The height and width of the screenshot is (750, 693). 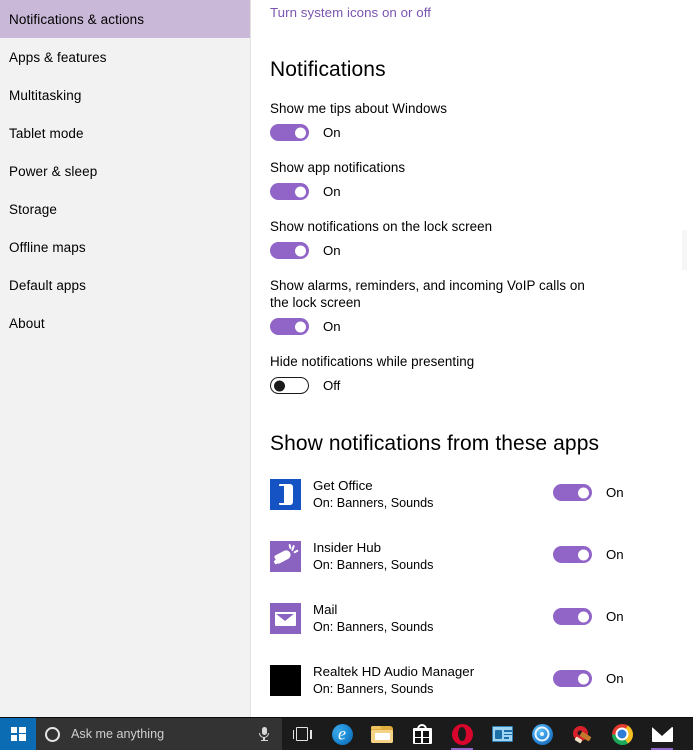 What do you see at coordinates (264, 734) in the screenshot?
I see `microphone-icon` at bounding box center [264, 734].